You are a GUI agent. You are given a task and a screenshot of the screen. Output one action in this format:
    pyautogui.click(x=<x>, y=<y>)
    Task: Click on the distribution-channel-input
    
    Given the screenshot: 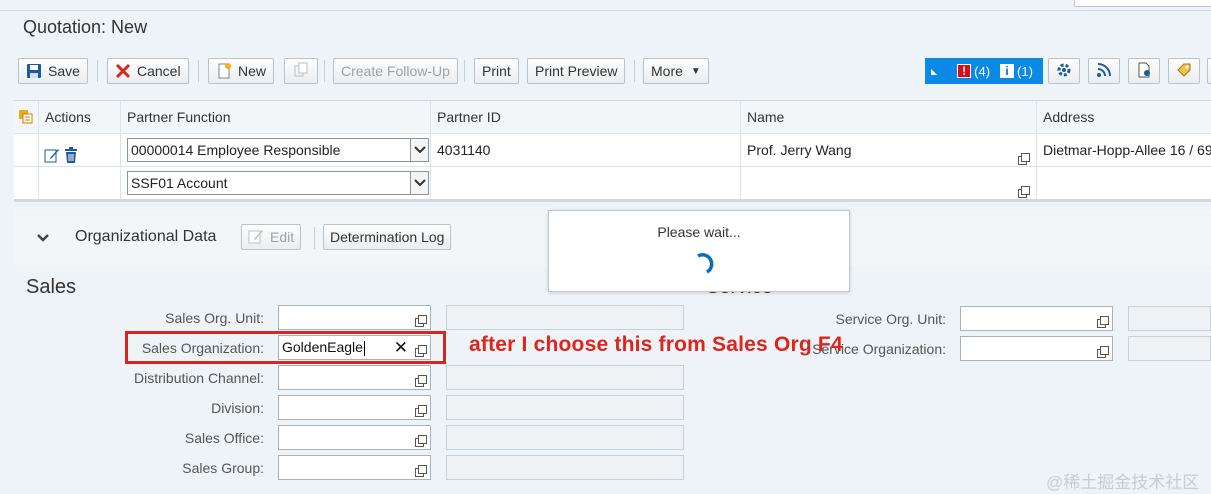 What is the action you would take?
    pyautogui.click(x=354, y=377)
    